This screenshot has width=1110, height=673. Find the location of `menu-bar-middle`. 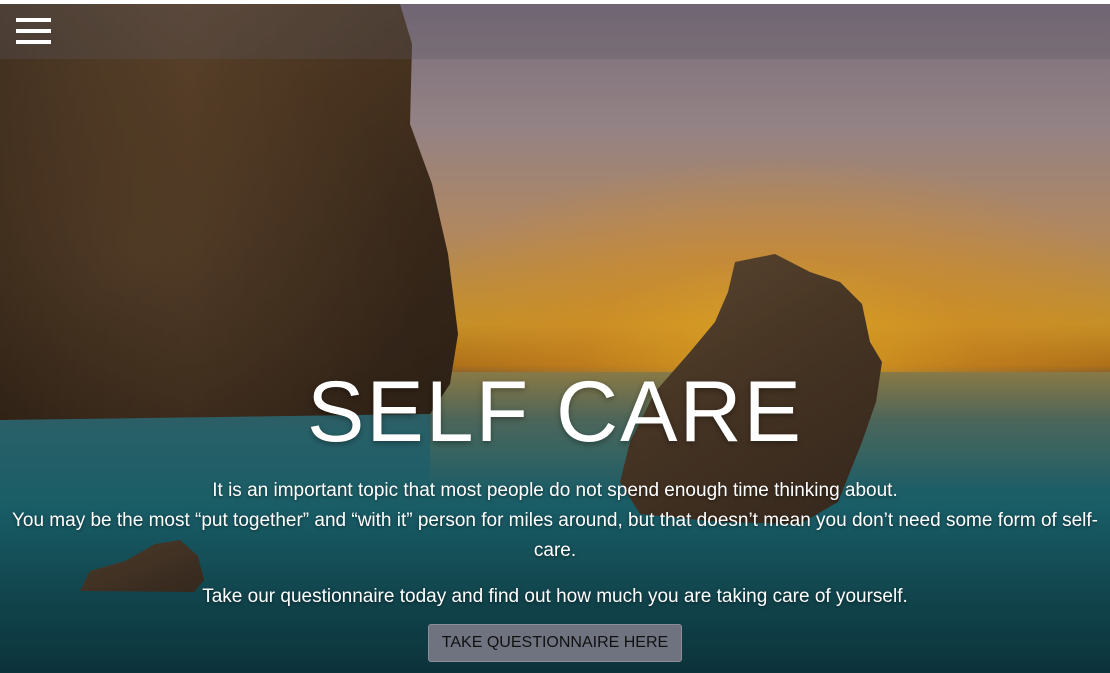

menu-bar-middle is located at coordinates (33, 31).